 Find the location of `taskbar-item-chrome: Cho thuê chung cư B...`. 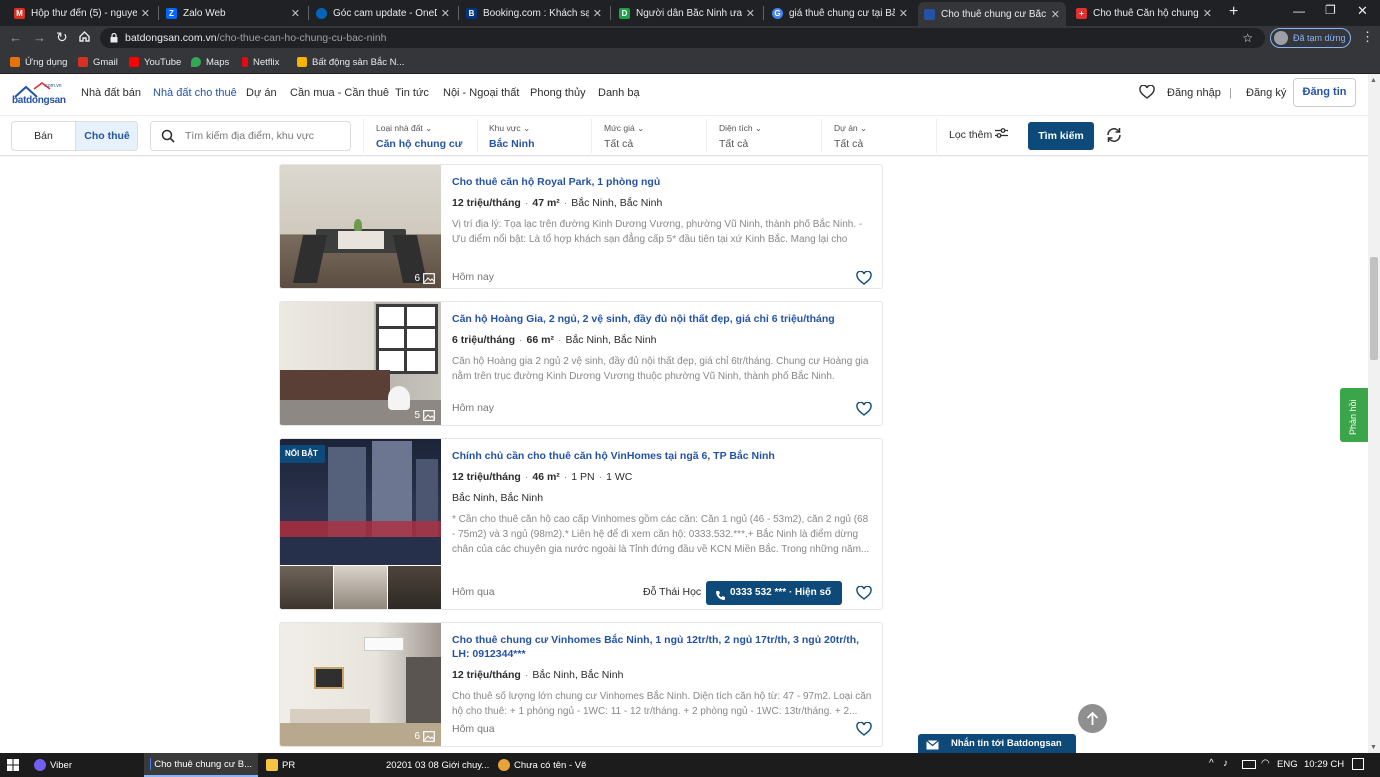

taskbar-item-chrome: Cho thuê chung cư B... is located at coordinates (201, 765).